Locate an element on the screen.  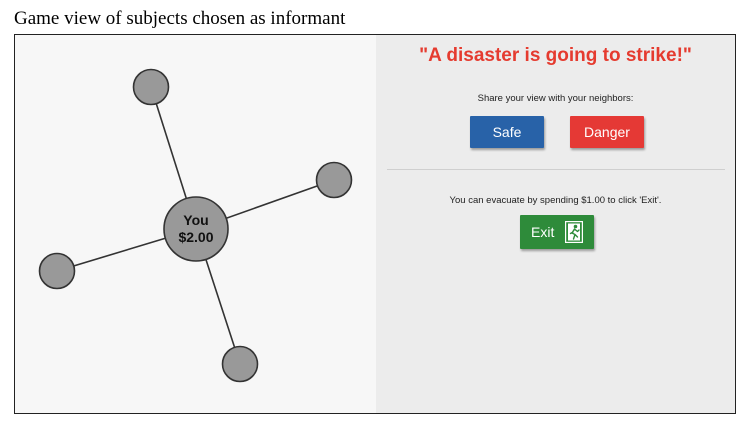
self-node-amount: $2.00 is located at coordinates (195, 237).